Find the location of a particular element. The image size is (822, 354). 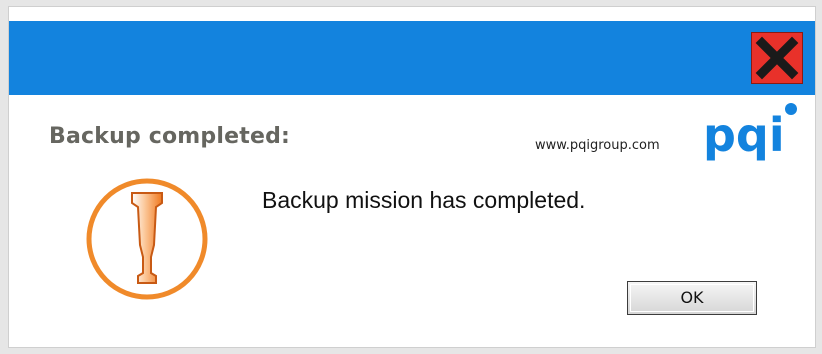

close-button is located at coordinates (777, 58).